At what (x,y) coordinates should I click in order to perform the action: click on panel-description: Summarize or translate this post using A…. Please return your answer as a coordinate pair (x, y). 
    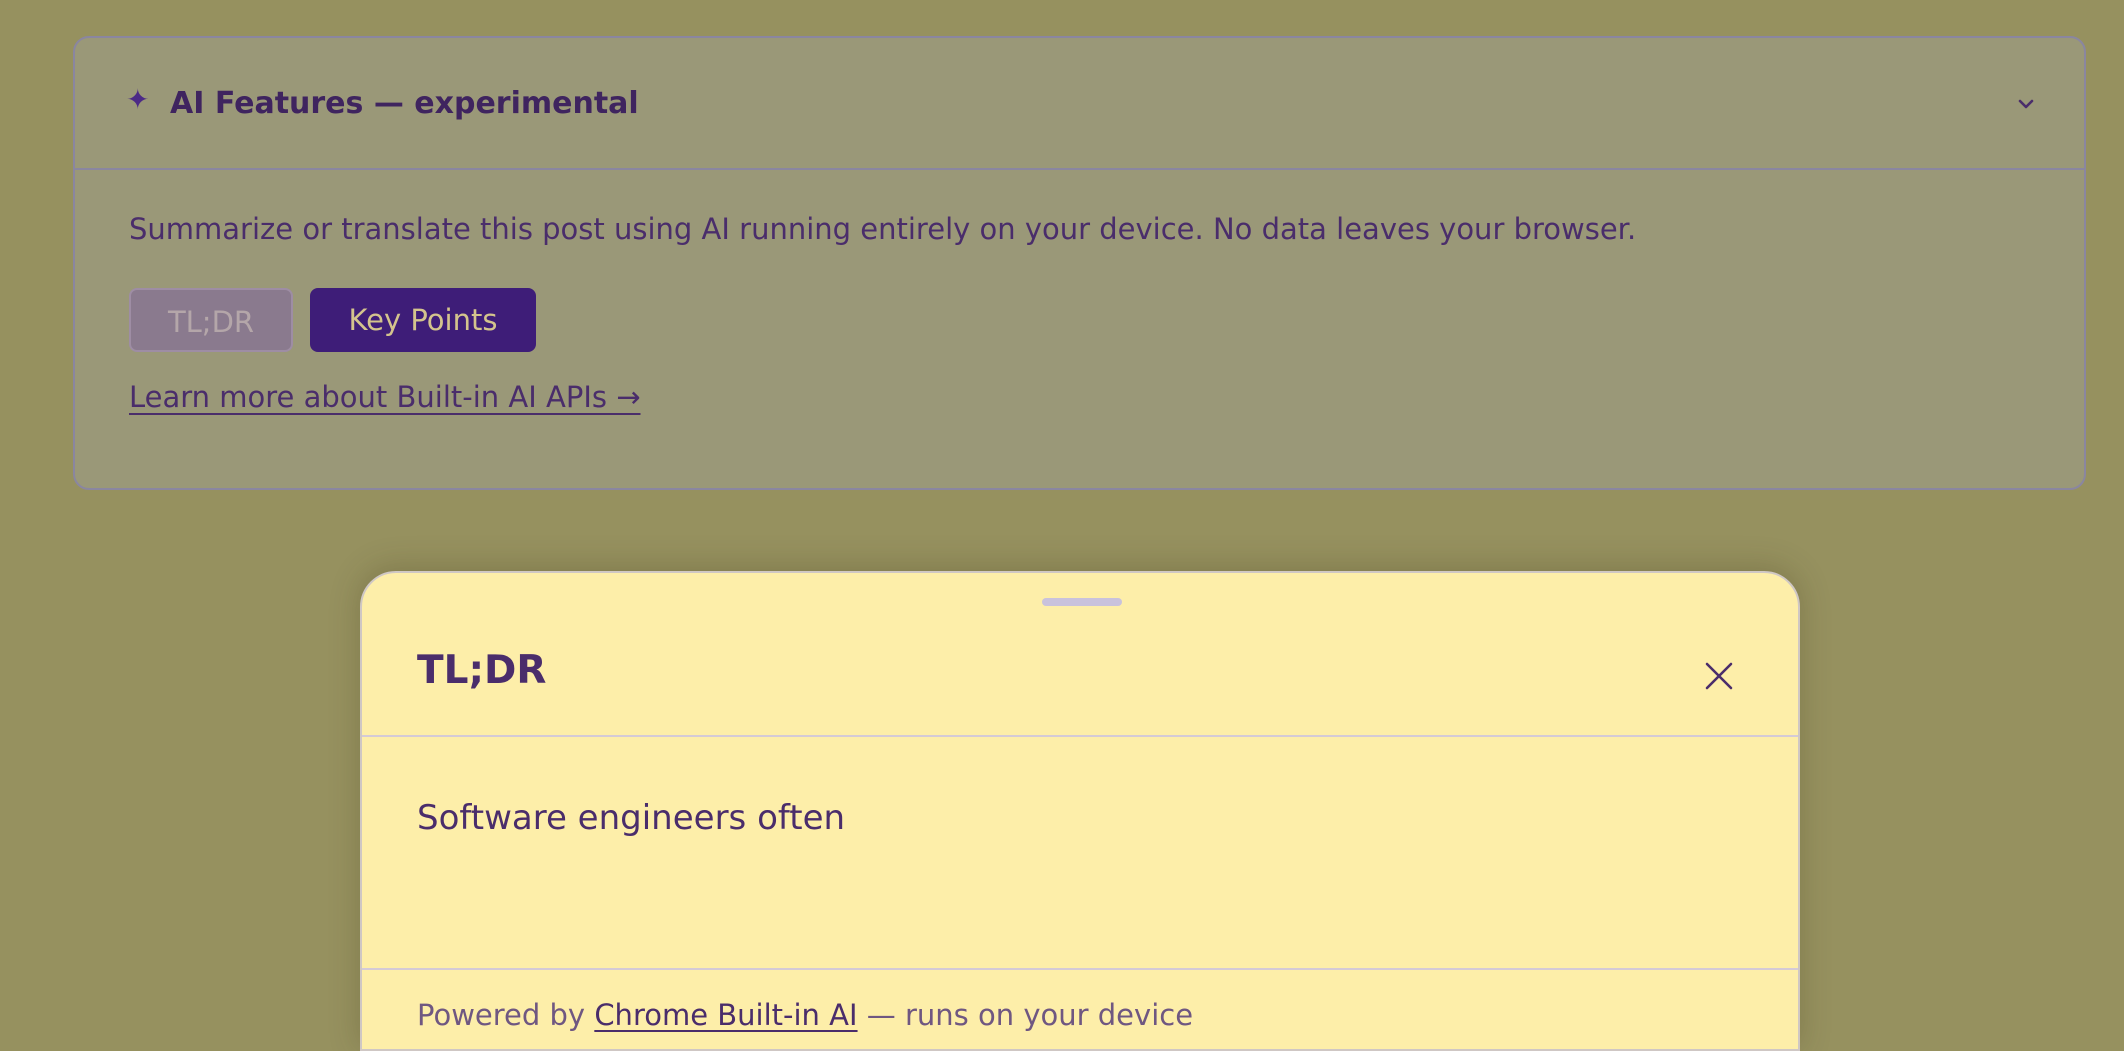
    Looking at the image, I should click on (883, 229).